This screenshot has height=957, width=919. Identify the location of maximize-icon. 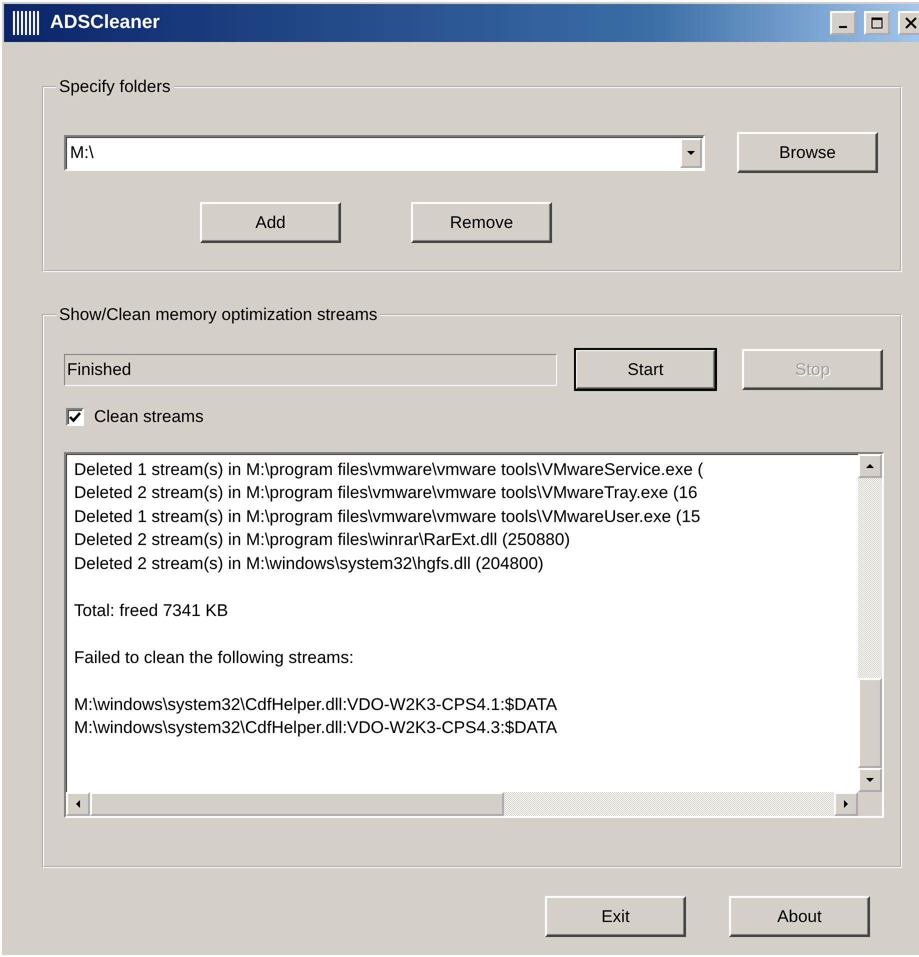
(877, 23).